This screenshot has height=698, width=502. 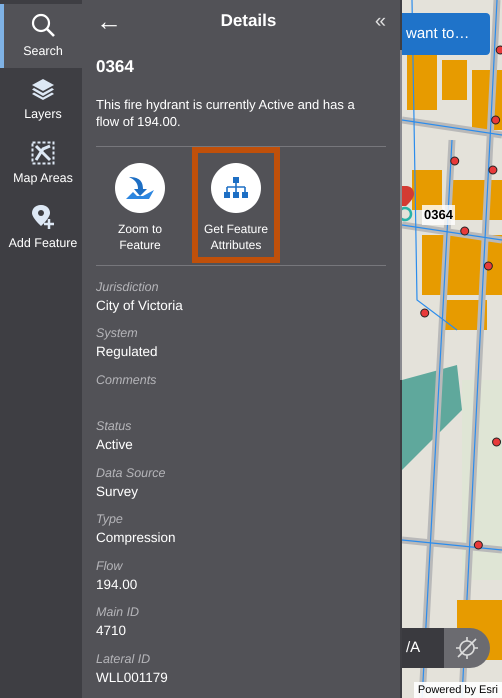 I want to click on field-value: Compression, so click(x=136, y=538).